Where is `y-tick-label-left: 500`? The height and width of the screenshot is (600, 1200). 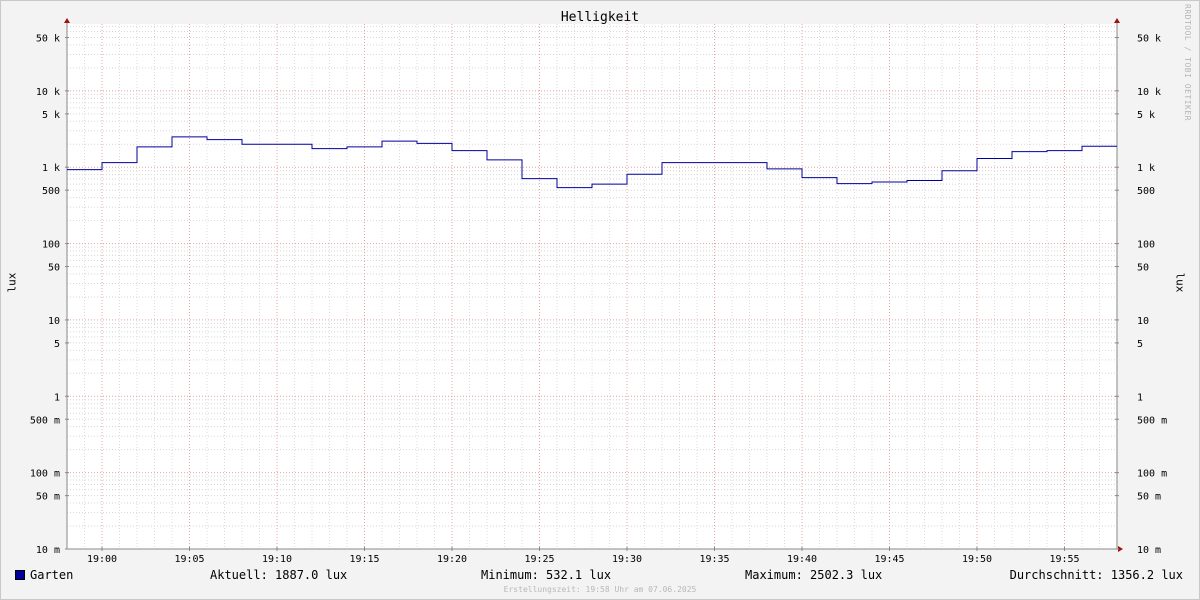 y-tick-label-left: 500 is located at coordinates (51, 191).